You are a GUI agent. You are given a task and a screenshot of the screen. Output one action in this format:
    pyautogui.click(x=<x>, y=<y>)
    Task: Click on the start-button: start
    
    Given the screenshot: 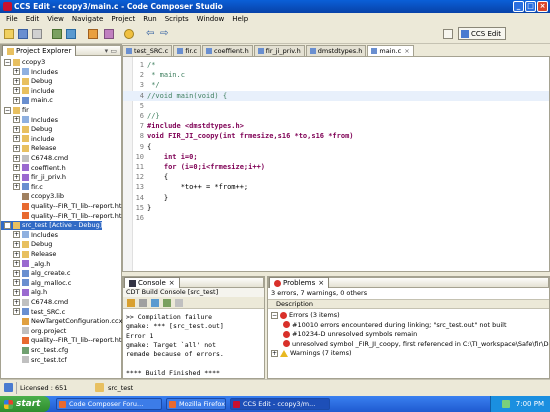 What is the action you would take?
    pyautogui.click(x=25, y=404)
    